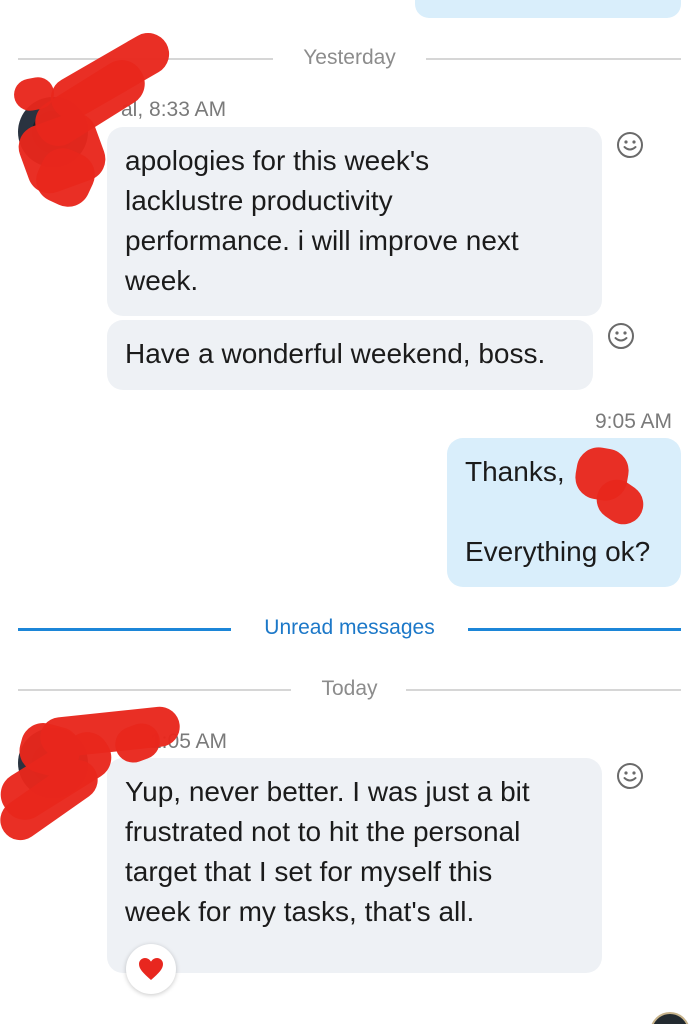 Image resolution: width=699 pixels, height=1024 pixels. I want to click on message-text-line: Everything ok?, so click(558, 551).